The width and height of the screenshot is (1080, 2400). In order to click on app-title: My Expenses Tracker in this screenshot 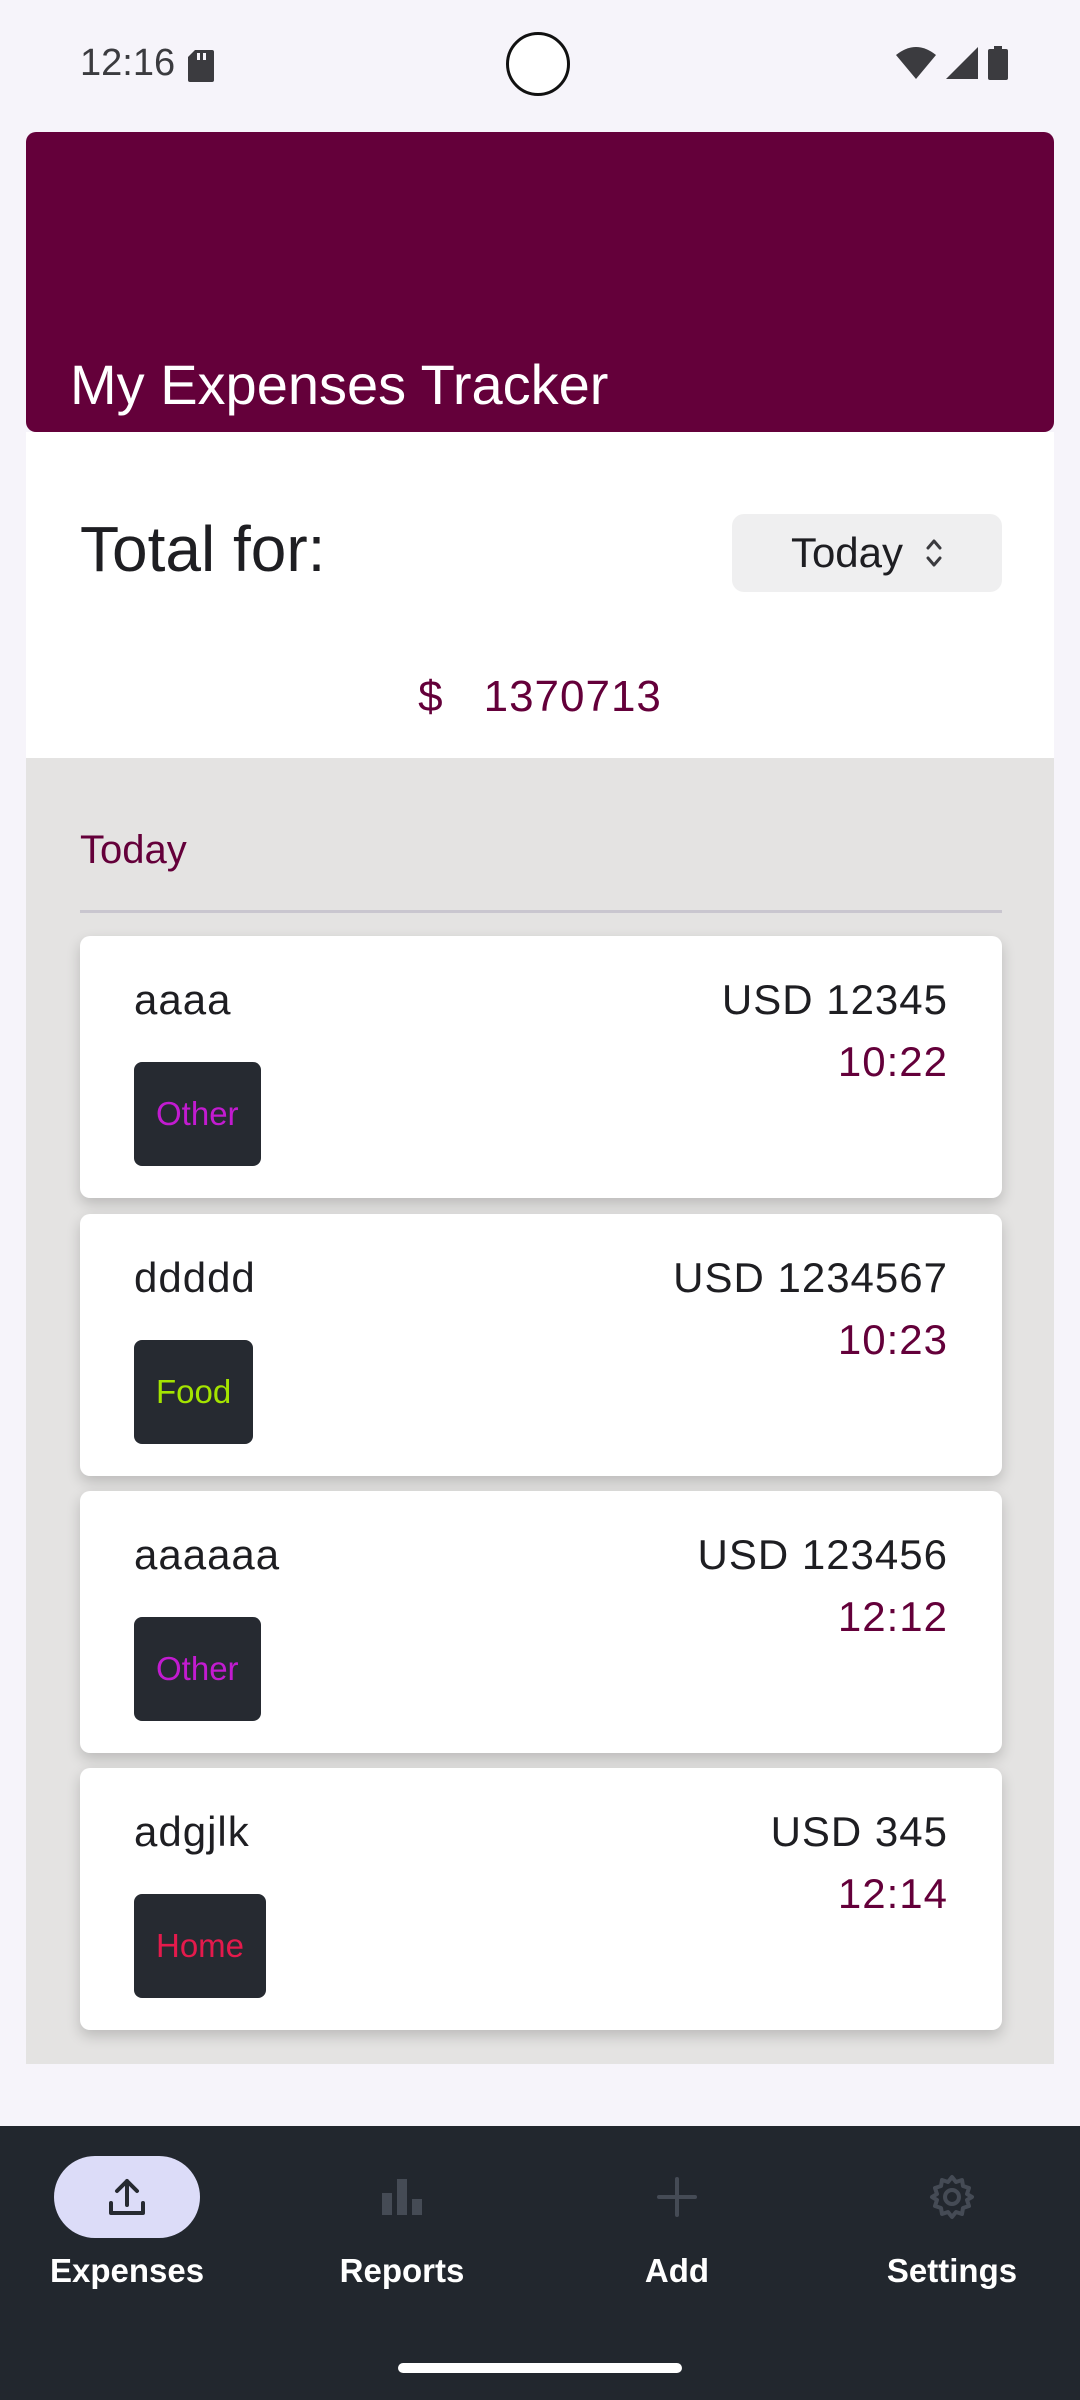, I will do `click(339, 384)`.